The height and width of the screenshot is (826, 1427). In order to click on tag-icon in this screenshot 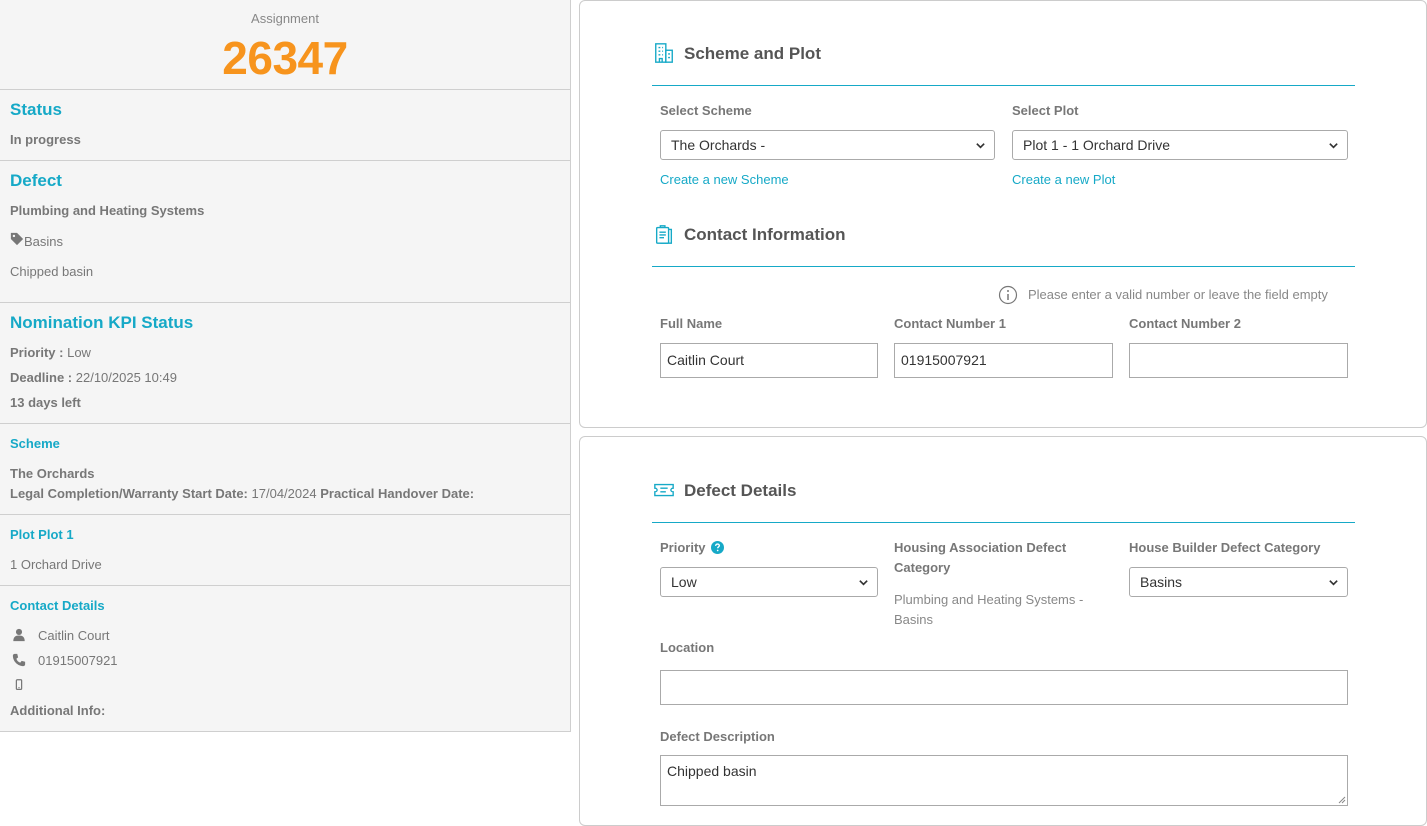, I will do `click(17, 239)`.